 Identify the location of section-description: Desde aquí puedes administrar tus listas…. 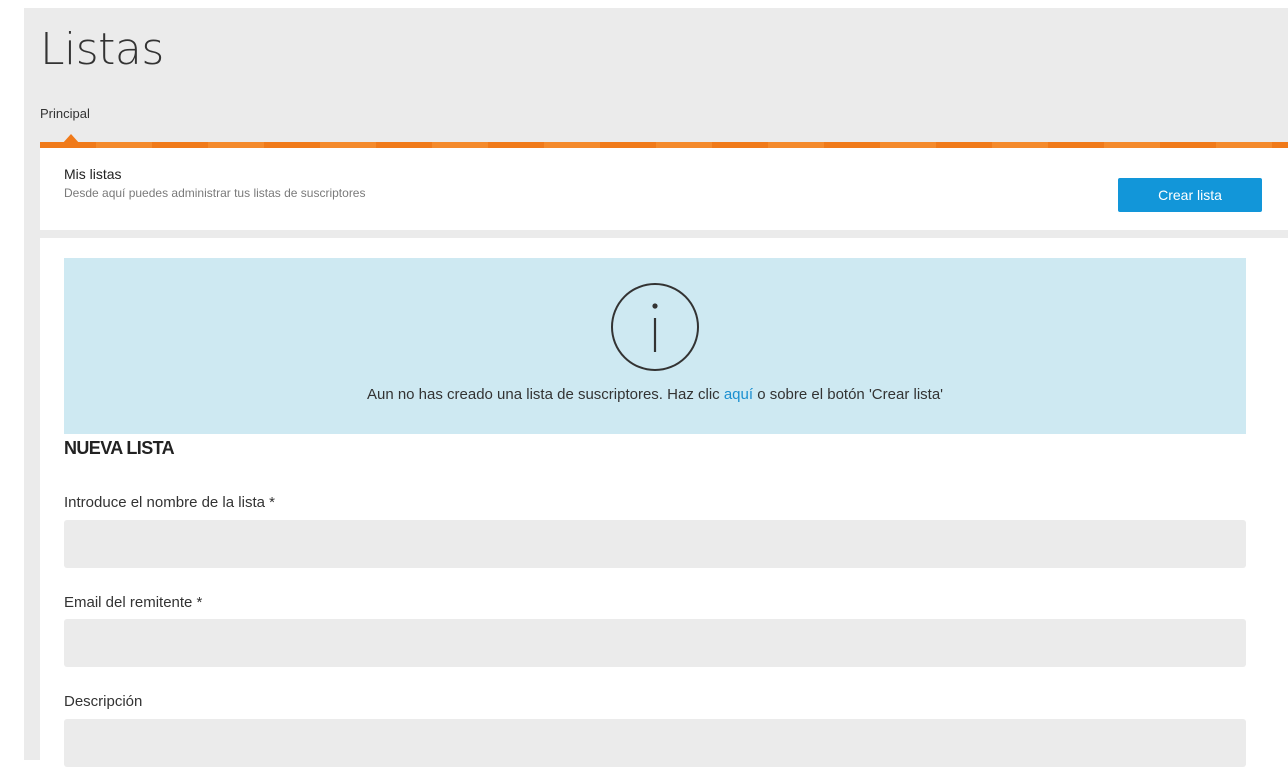
(215, 193).